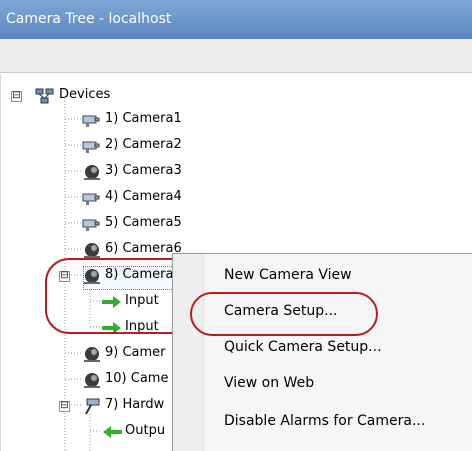 The width and height of the screenshot is (472, 451). What do you see at coordinates (85, 94) in the screenshot?
I see `devices-label: Devices` at bounding box center [85, 94].